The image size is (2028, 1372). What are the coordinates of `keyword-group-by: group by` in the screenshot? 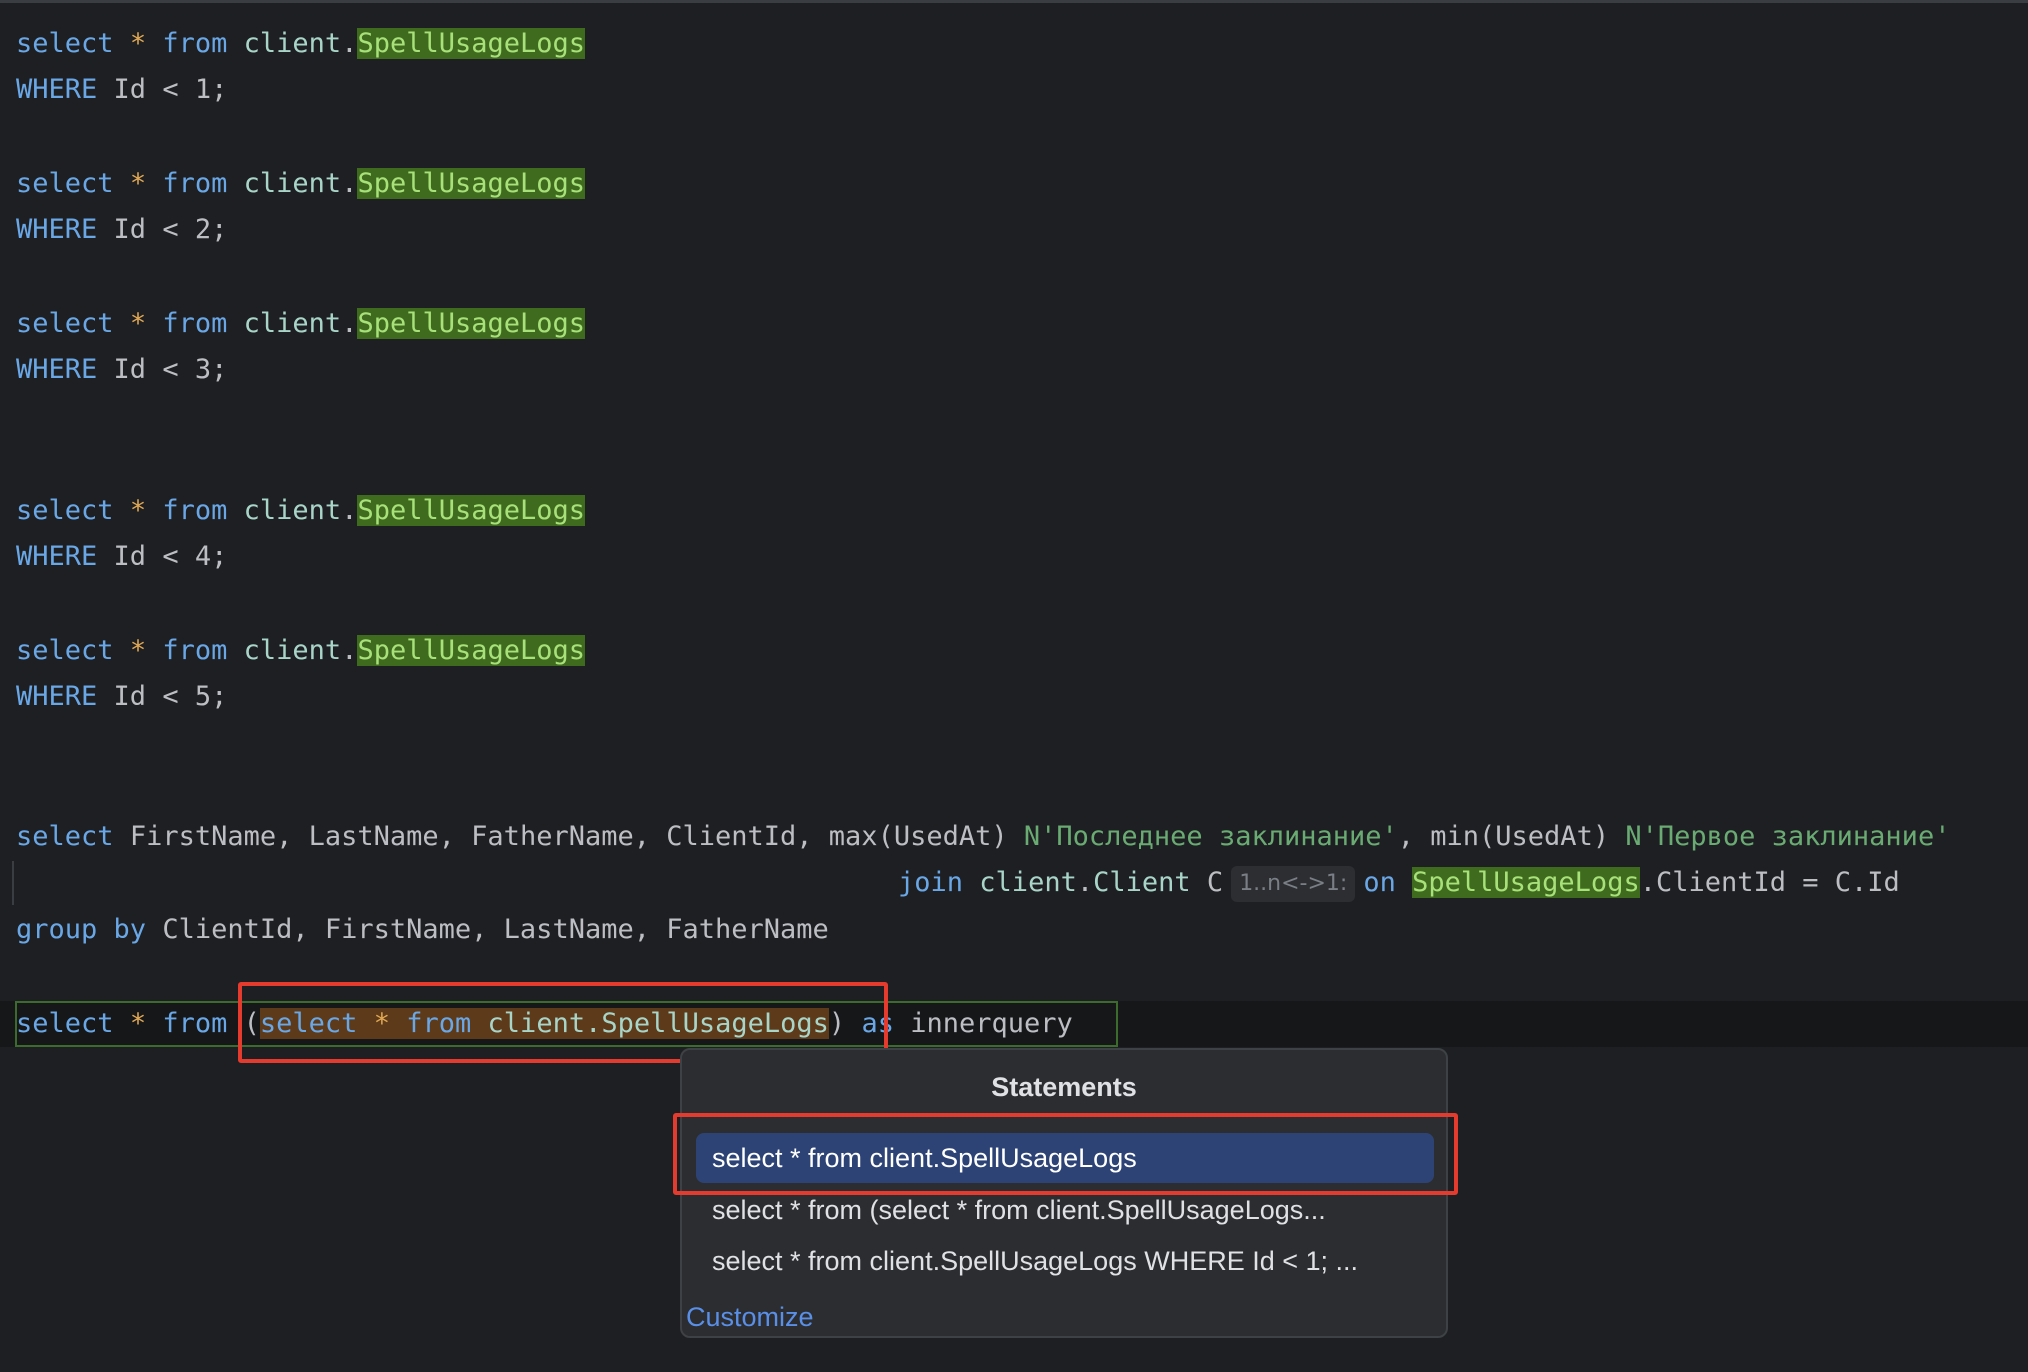 It's located at (81, 929).